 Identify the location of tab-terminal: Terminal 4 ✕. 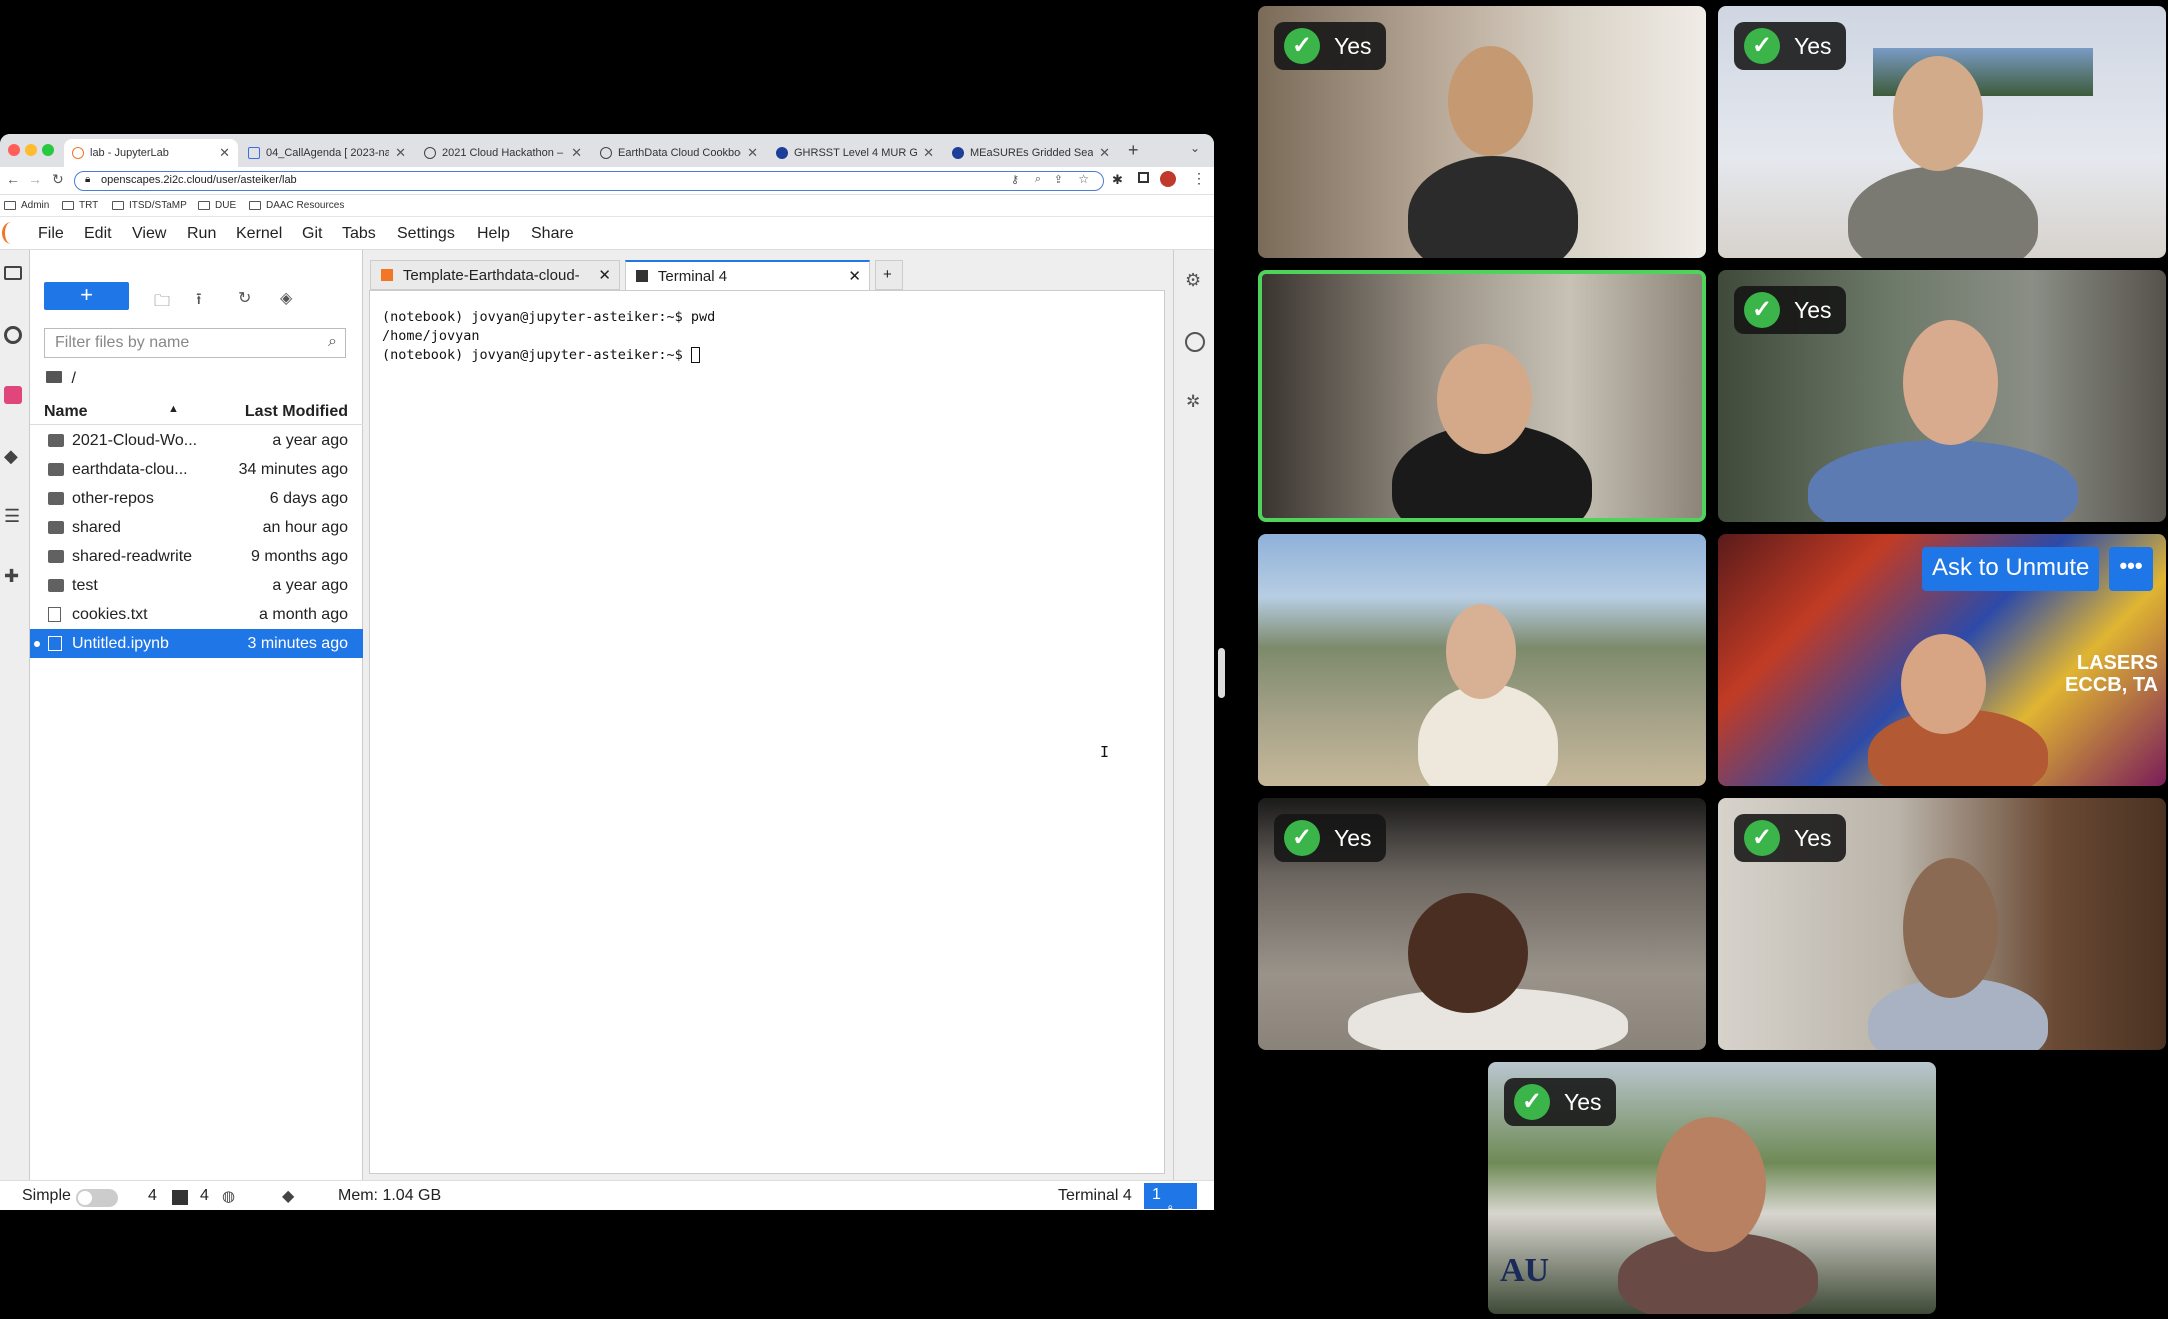
(747, 275).